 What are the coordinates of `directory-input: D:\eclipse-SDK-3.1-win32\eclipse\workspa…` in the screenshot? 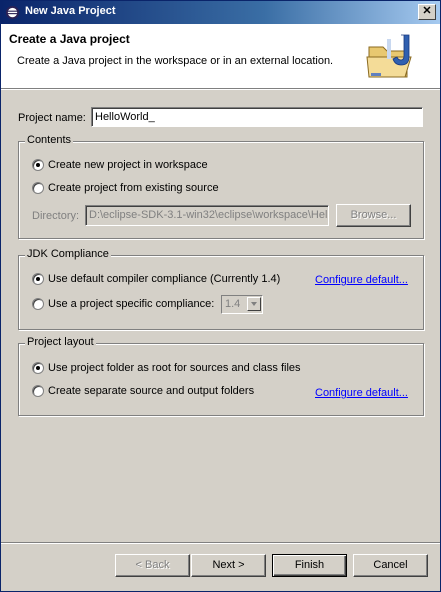 It's located at (207, 215).